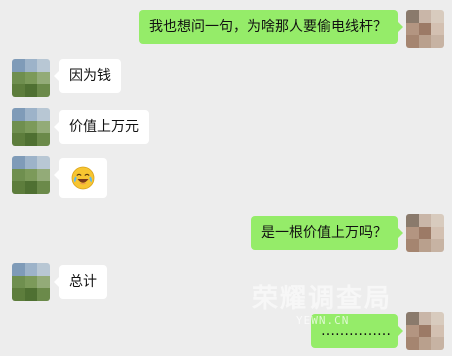 The width and height of the screenshot is (452, 356). What do you see at coordinates (327, 233) in the screenshot?
I see `message-bubble-sent: 是一根价值上万吗？` at bounding box center [327, 233].